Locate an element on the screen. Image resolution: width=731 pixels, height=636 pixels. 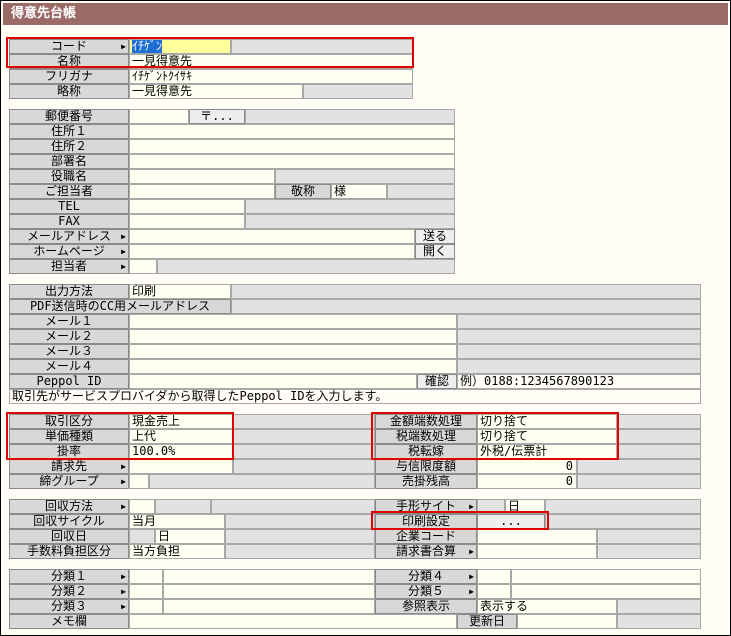
updated-date-label: 更新日 is located at coordinates (487, 621).